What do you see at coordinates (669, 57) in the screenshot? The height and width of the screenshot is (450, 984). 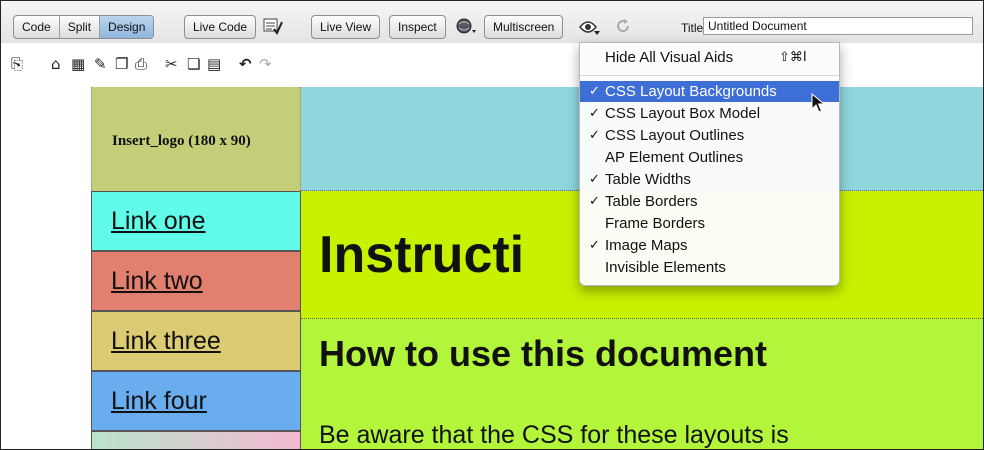 I see `menu-item-label: Hide All Visual Aids` at bounding box center [669, 57].